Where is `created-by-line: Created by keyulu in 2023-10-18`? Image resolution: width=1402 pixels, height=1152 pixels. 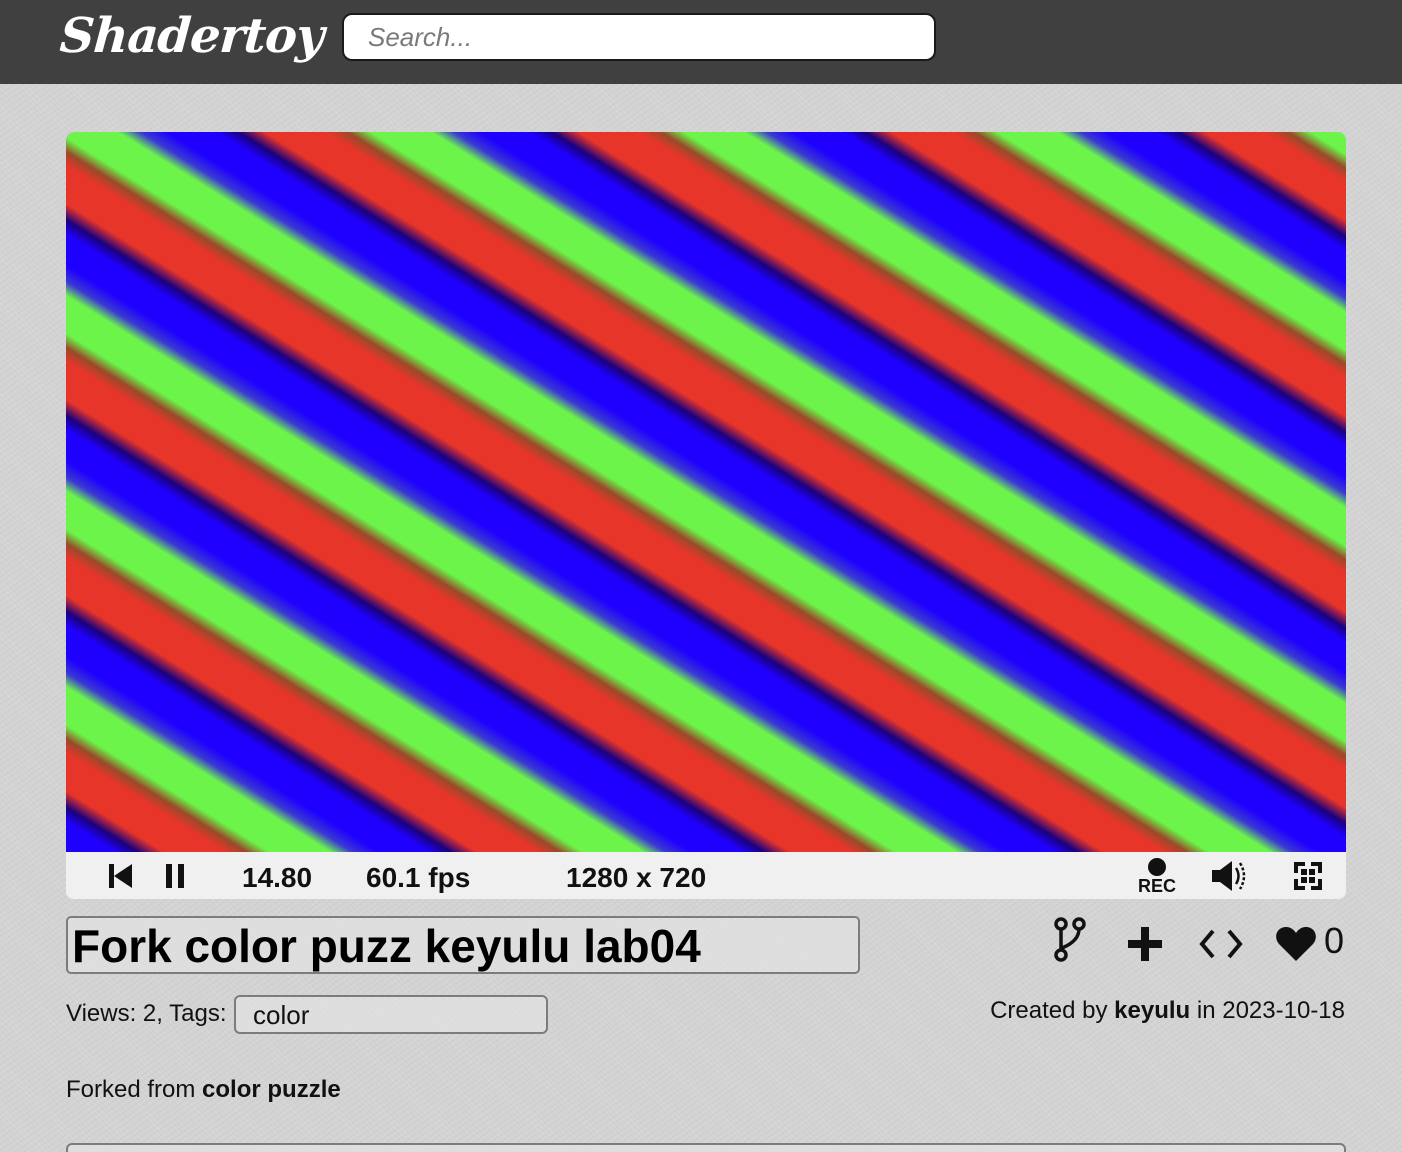
created-by-line: Created by keyulu in 2023-10-18 is located at coordinates (1167, 1011).